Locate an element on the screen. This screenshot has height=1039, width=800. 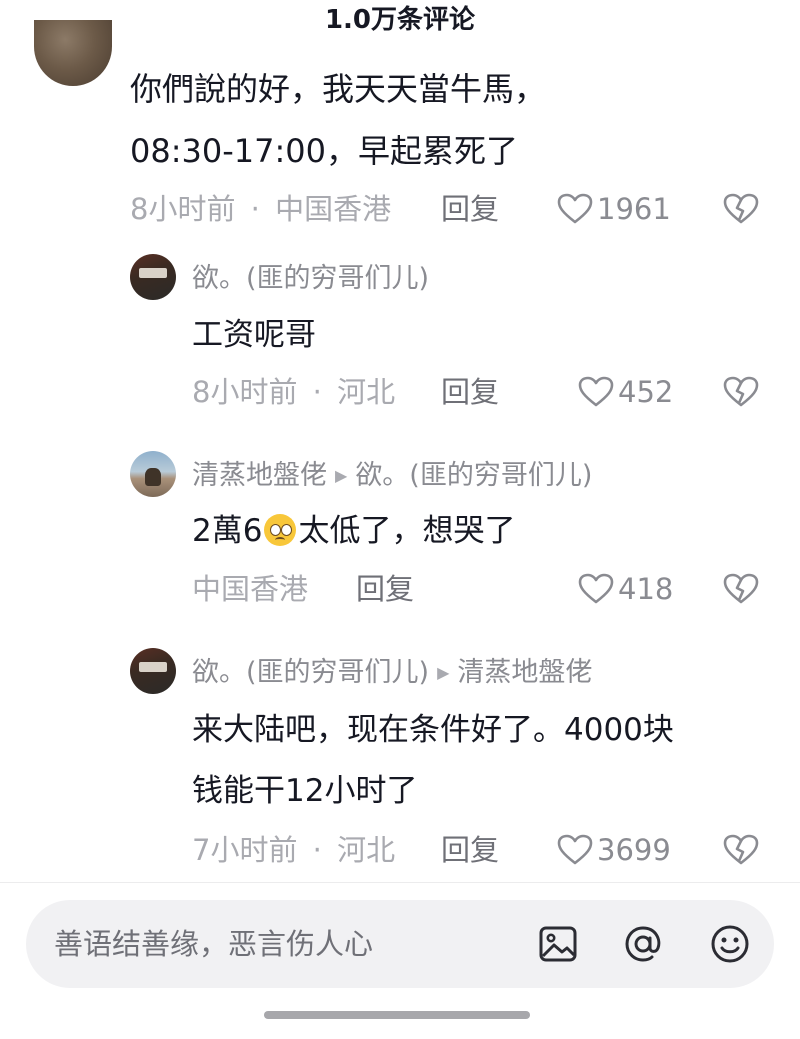
reply-location: 中国香港 is located at coordinates (250, 589).